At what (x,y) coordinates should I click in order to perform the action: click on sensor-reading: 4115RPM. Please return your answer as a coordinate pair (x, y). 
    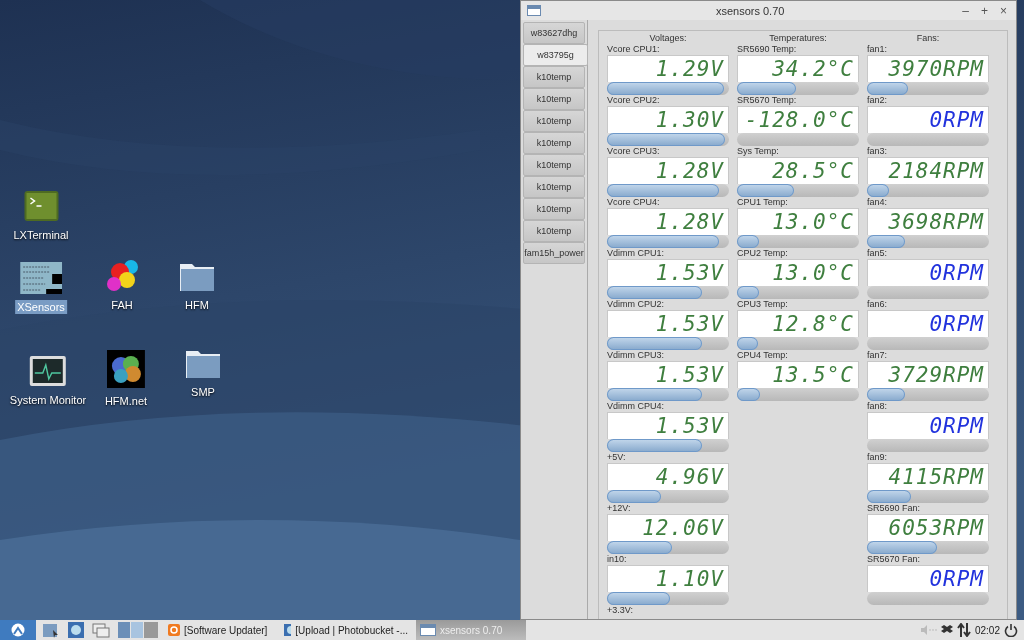
    Looking at the image, I should click on (928, 476).